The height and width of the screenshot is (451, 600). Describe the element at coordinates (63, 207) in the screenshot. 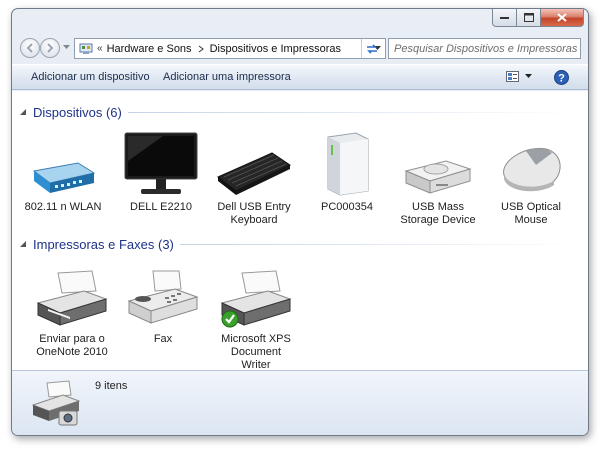

I see `device-label: 802.11 n WLAN` at that location.